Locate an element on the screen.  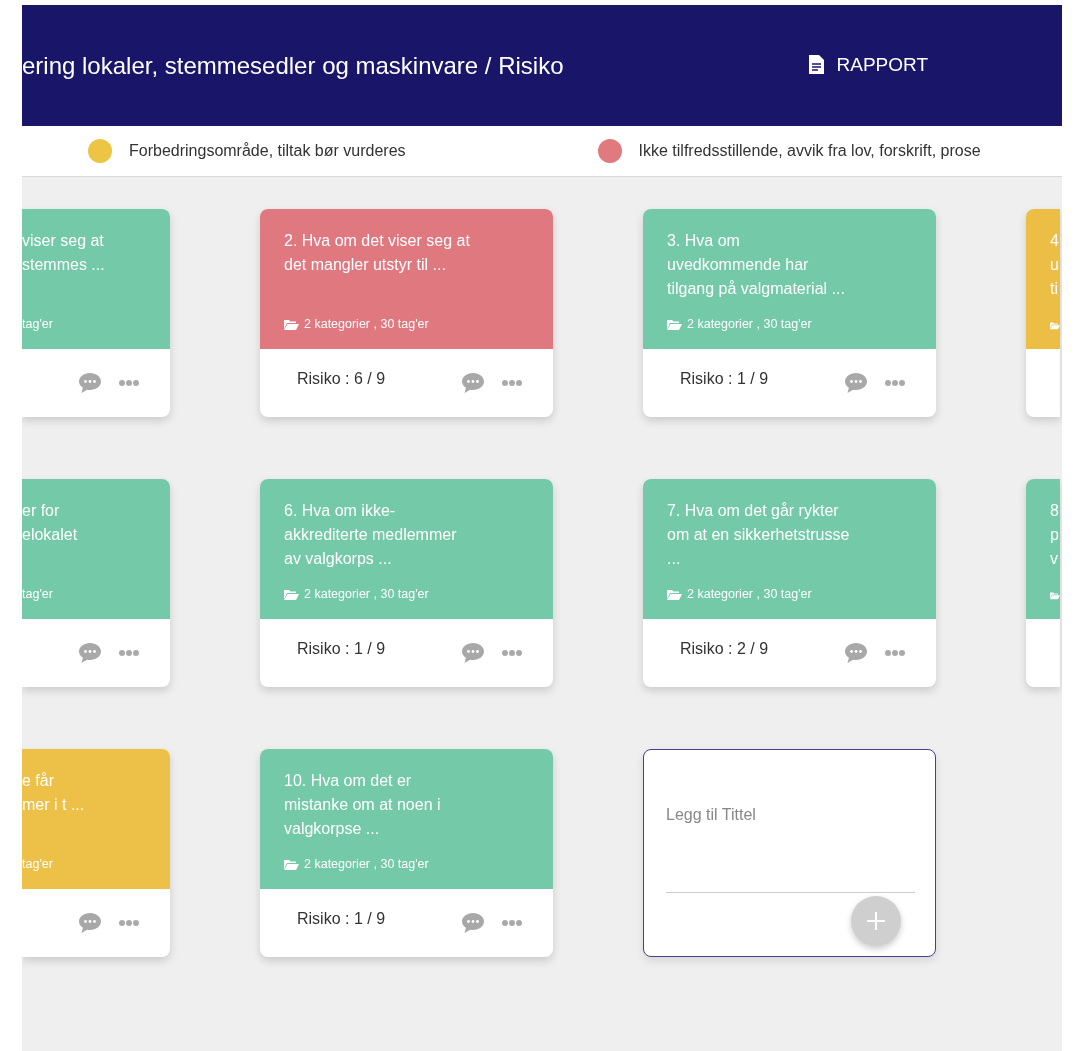
risk-card: 2. Hva om det viser seg at det mangler utstyr til ... 2 kategorier , 30 tag'er Risiko : 6 / 9 is located at coordinates (406, 313).